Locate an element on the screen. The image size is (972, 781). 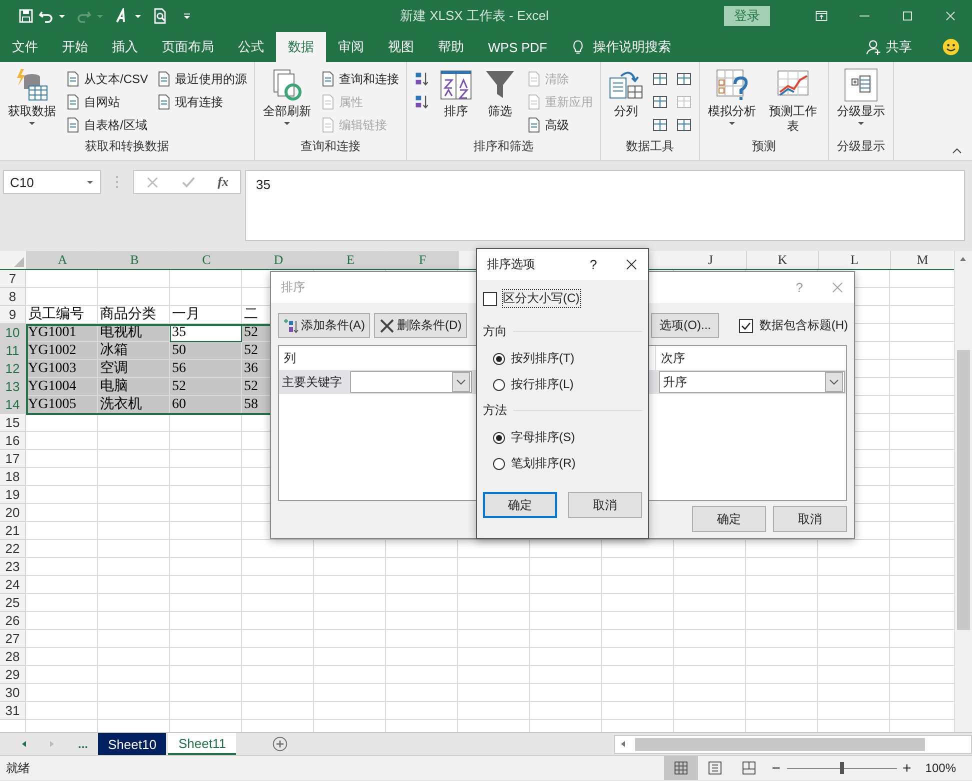
dialog-title: 排序选项 is located at coordinates (511, 264).